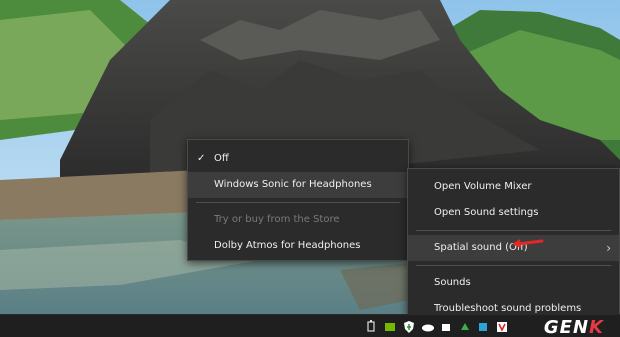 The image size is (620, 337). What do you see at coordinates (201, 158) in the screenshot?
I see `checkmark-icon: ✓` at bounding box center [201, 158].